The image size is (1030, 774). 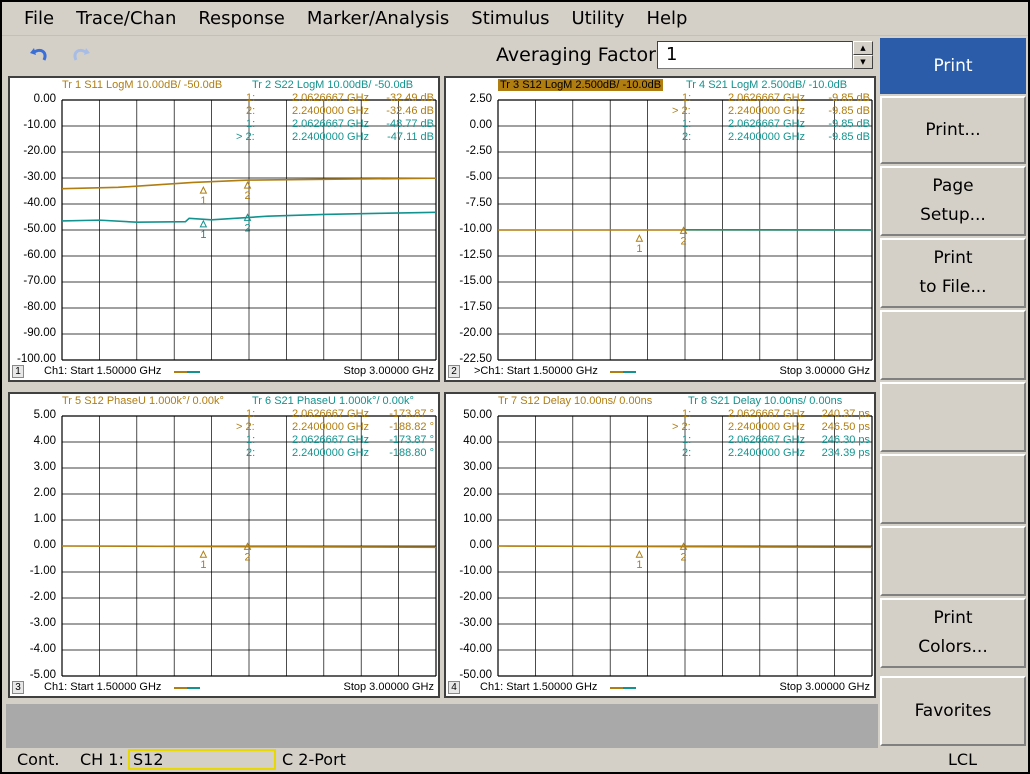 I want to click on trace-header-b: Tr 2 S22 LogM 10.00dB/ -50.0dB, so click(x=332, y=85).